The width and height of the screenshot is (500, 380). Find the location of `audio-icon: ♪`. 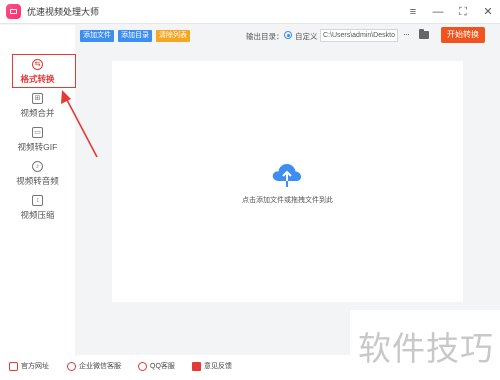

audio-icon: ♪ is located at coordinates (37, 166).